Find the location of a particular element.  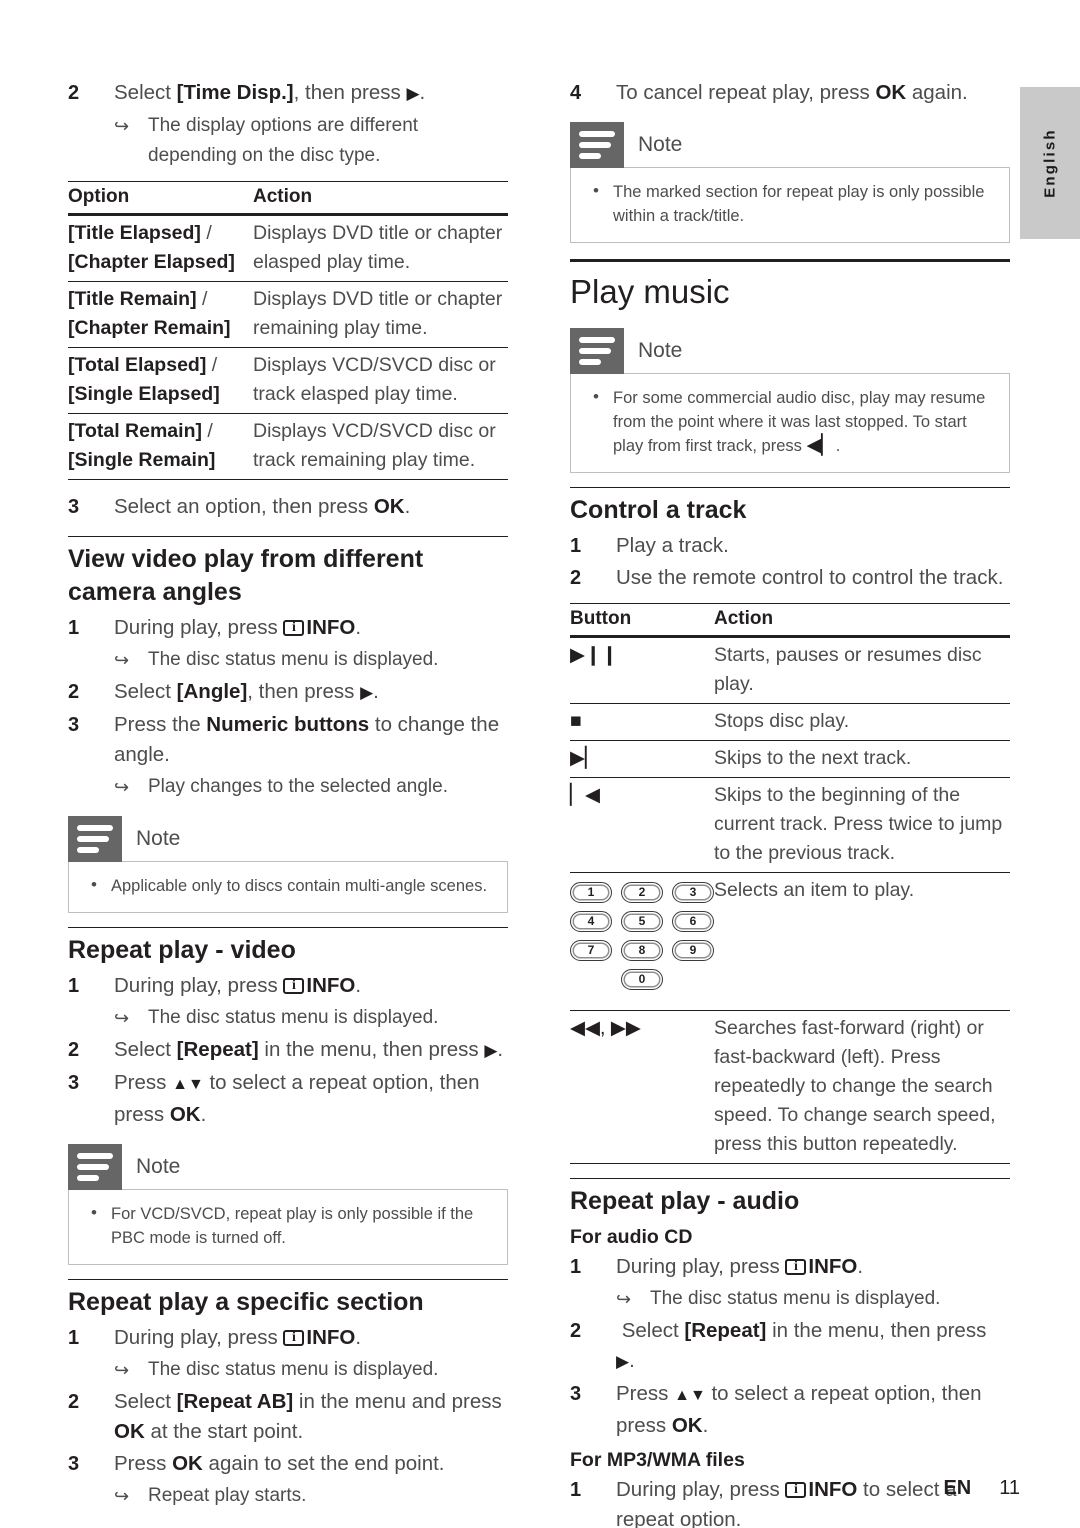

section-heading-repeat-section: Repeat play a specific section is located at coordinates (246, 1302).